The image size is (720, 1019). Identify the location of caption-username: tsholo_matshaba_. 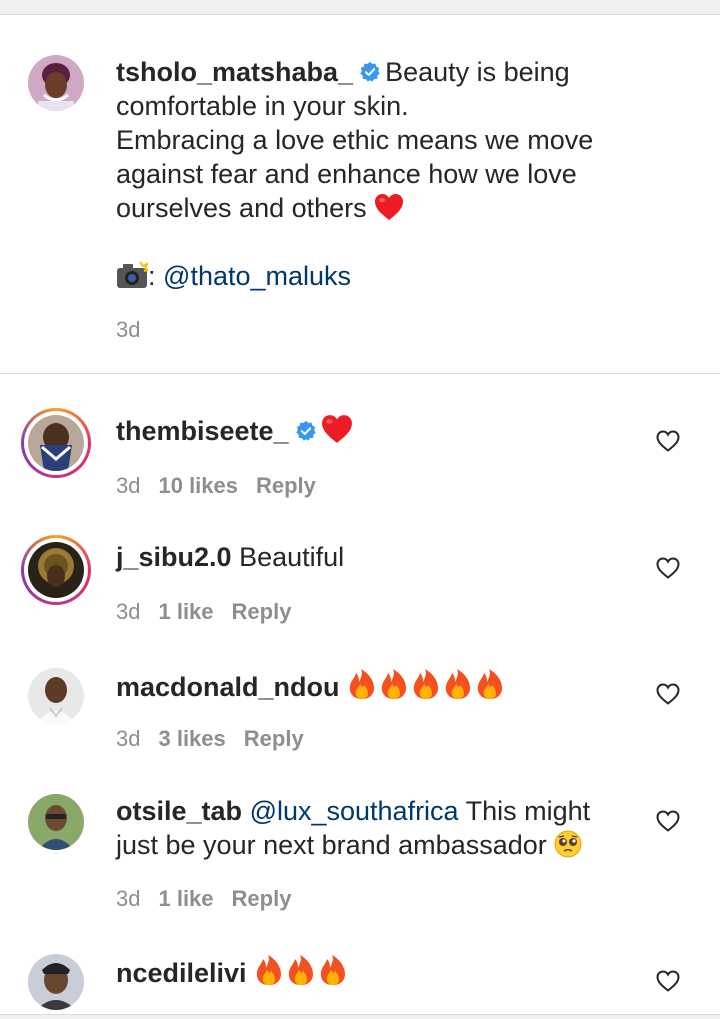
(234, 72).